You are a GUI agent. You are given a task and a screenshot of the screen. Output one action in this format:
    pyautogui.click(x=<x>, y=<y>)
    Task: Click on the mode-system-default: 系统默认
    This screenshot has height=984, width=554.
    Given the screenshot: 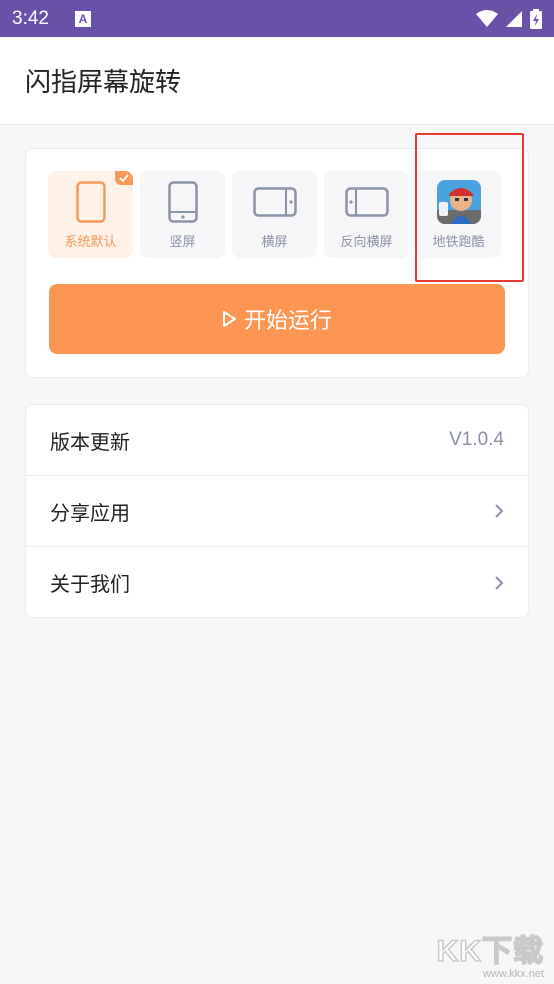 What is the action you would take?
    pyautogui.click(x=90, y=214)
    